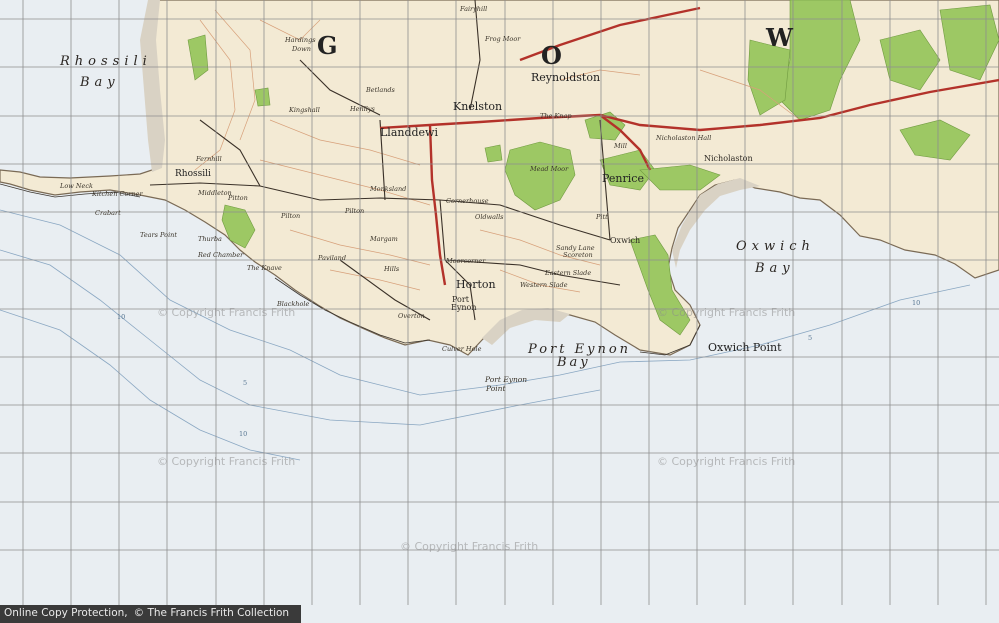 The width and height of the screenshot is (999, 623). Describe the element at coordinates (775, 268) in the screenshot. I see `oxwich-bay-label-2: Bay` at that location.